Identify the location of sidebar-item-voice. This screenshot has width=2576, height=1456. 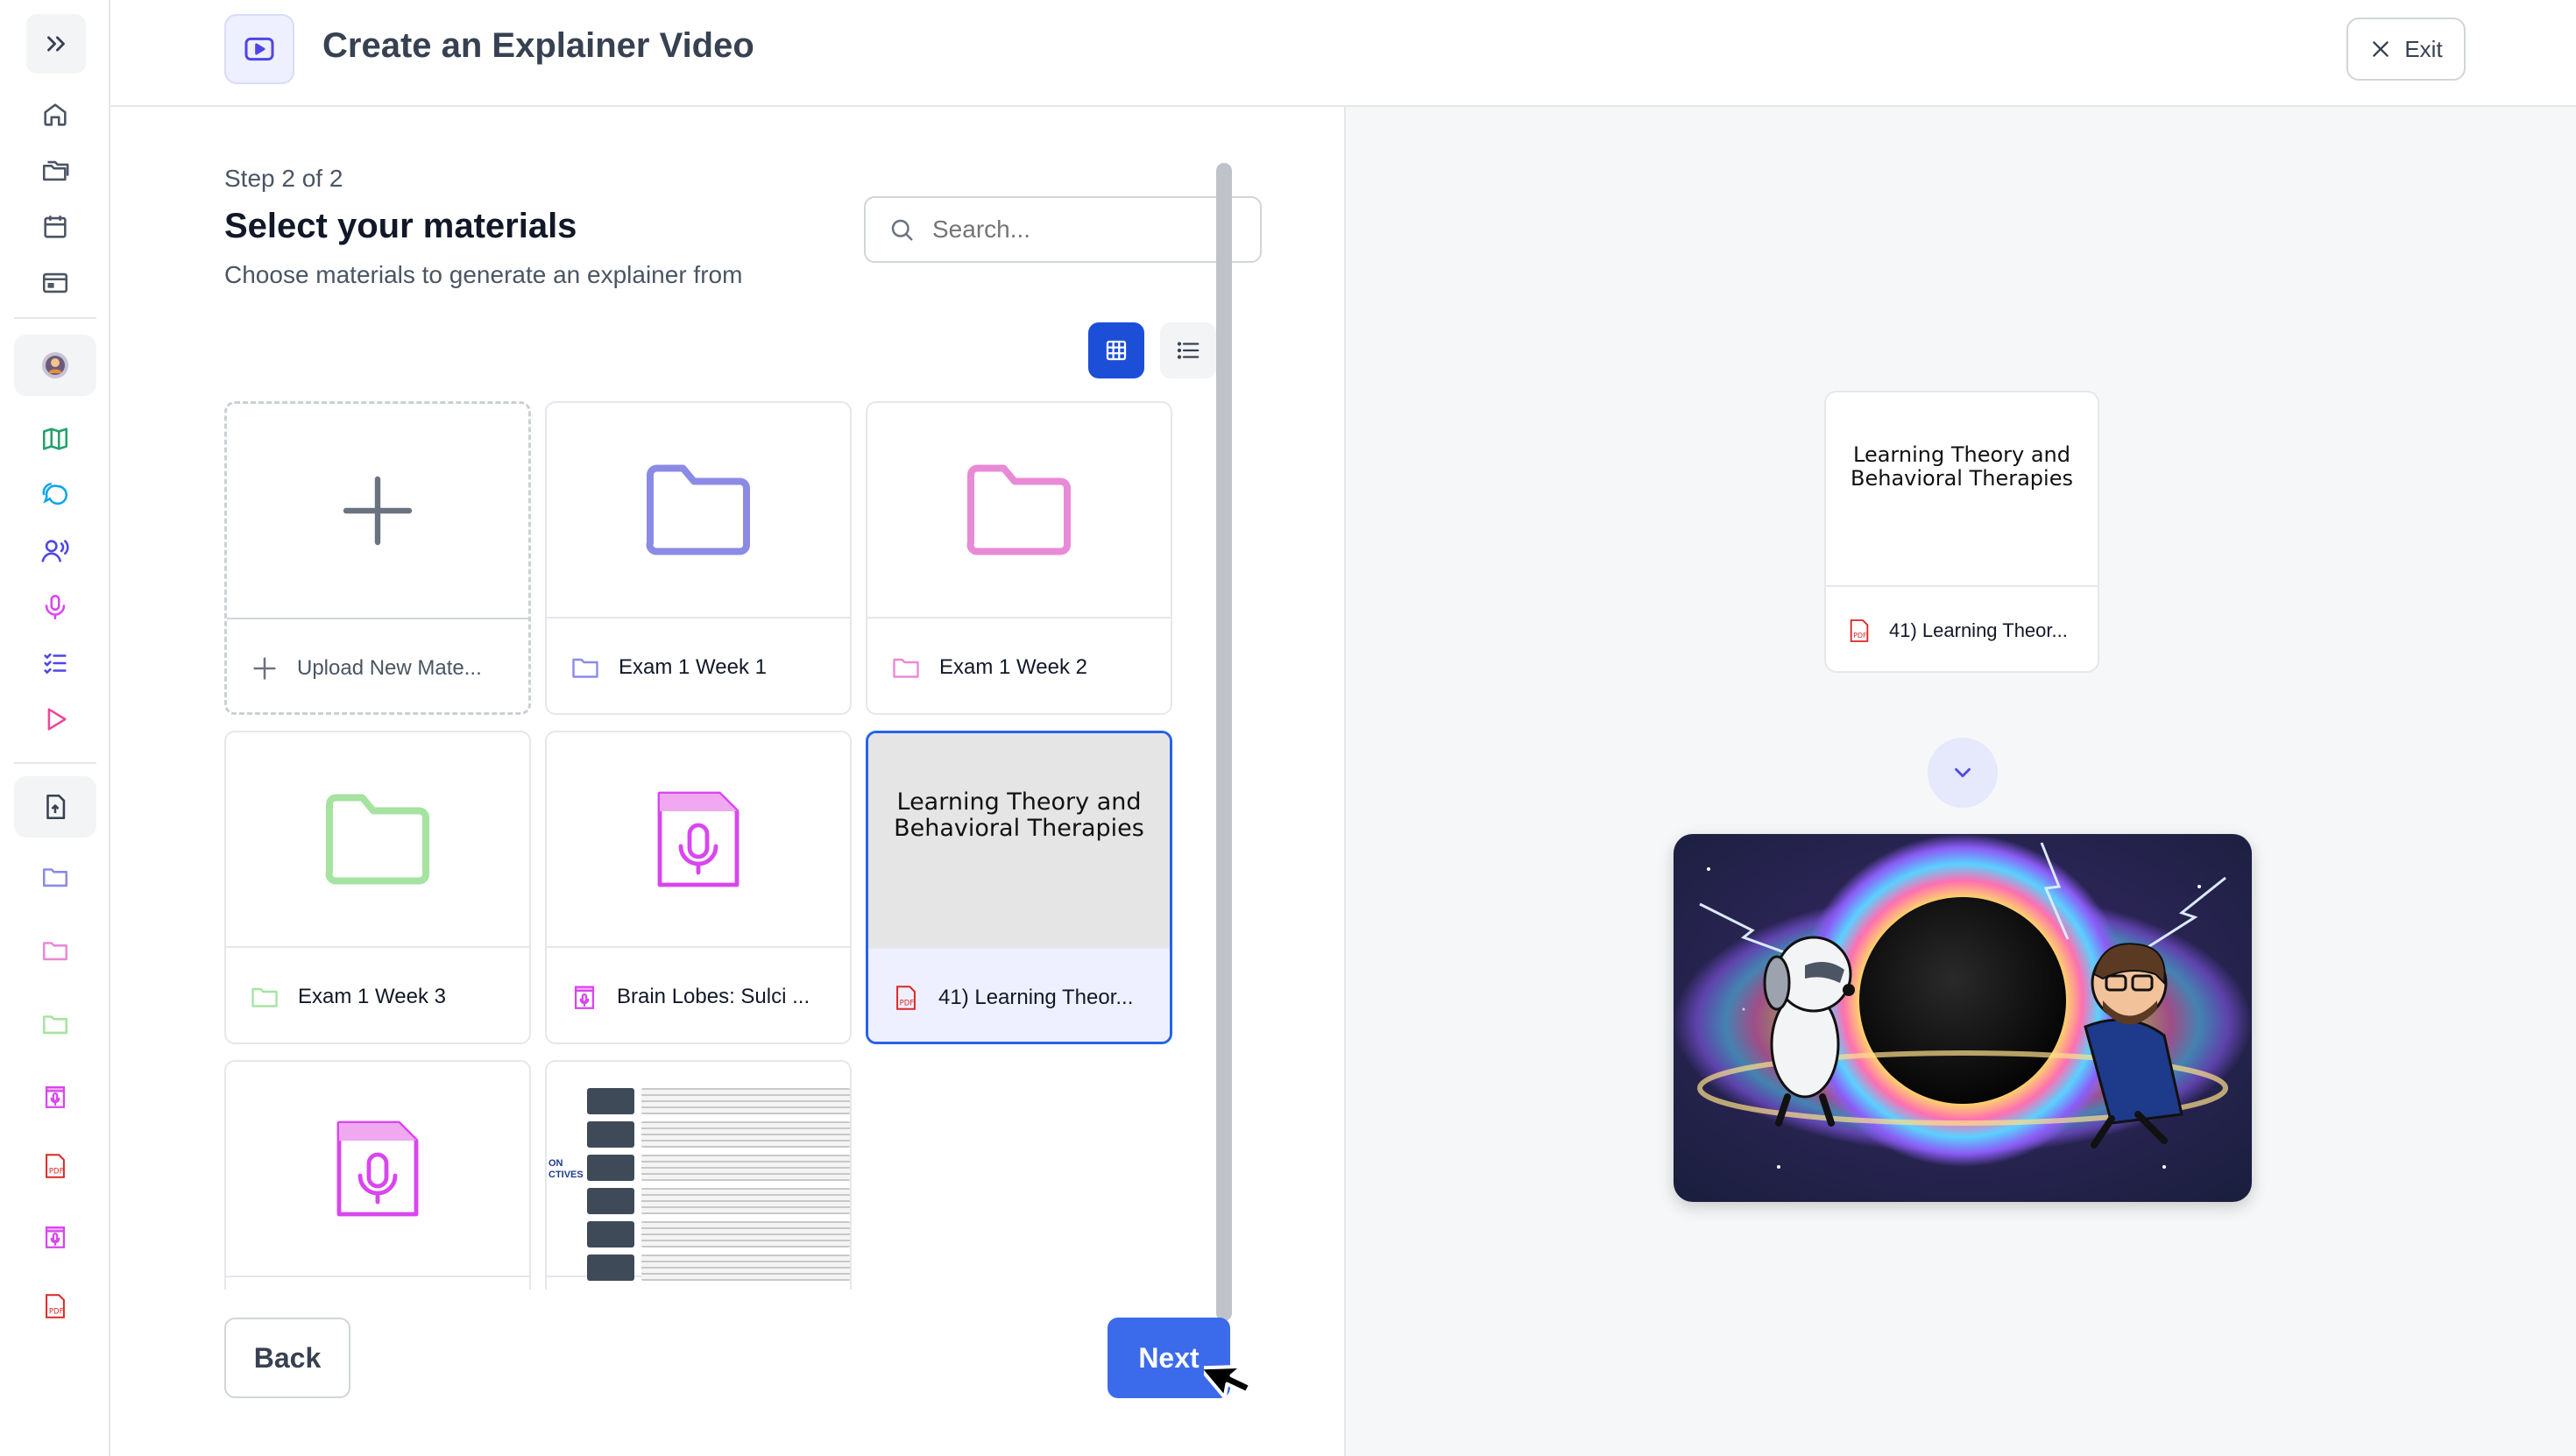
(55, 551).